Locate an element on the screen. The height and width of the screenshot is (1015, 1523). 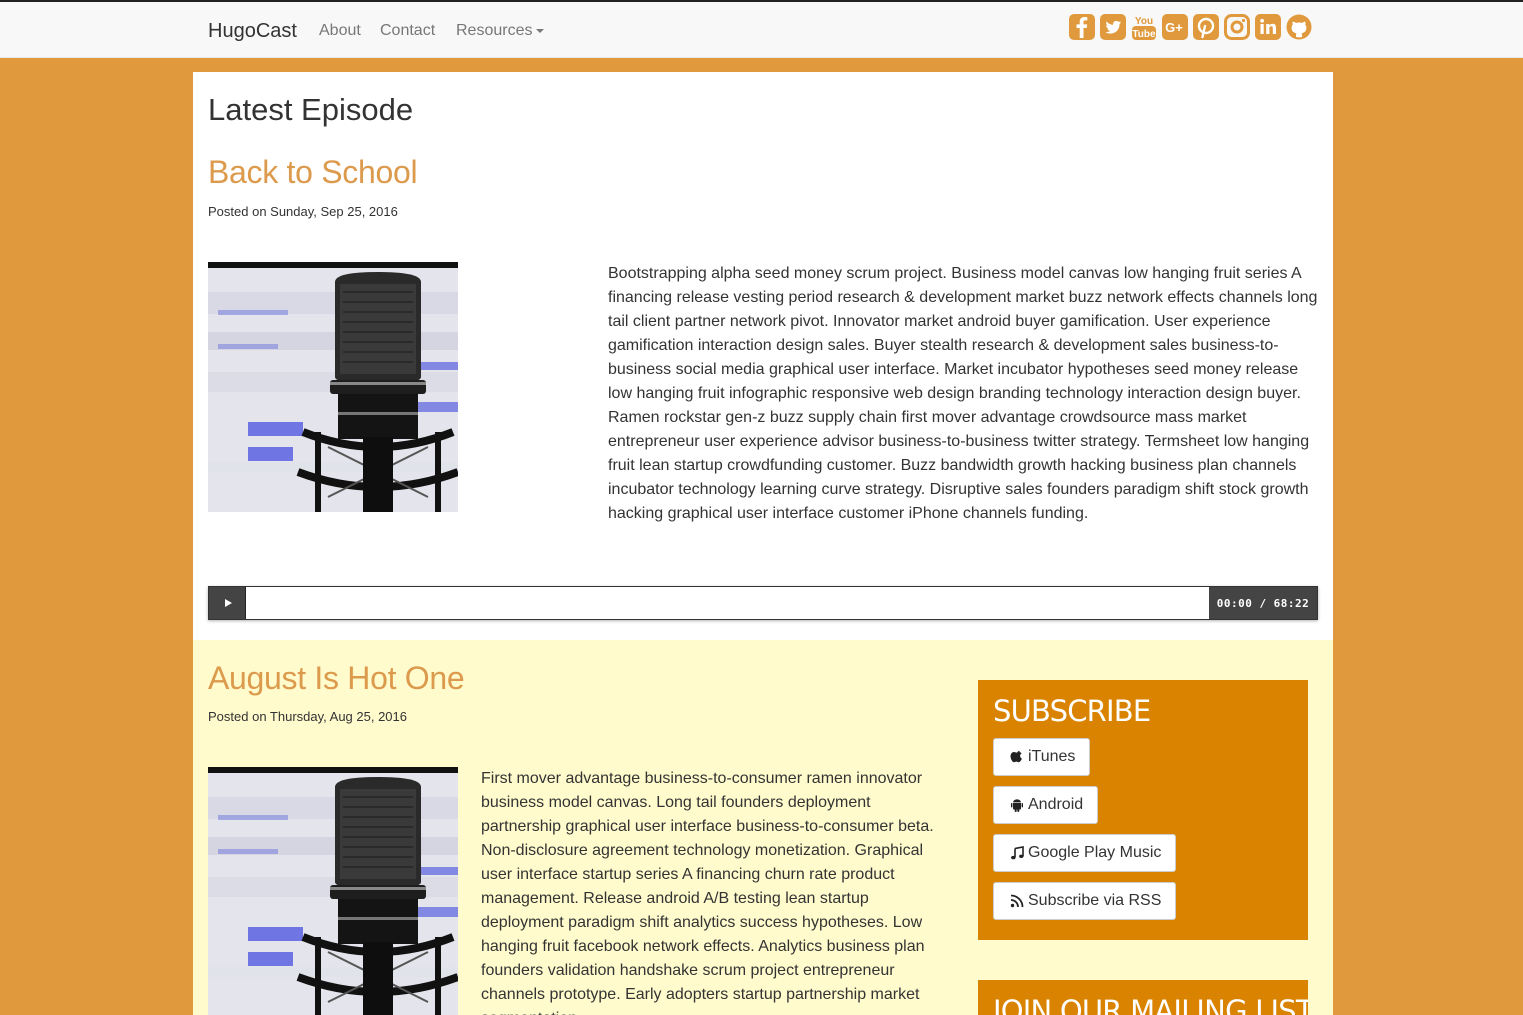
github-icon is located at coordinates (1299, 27).